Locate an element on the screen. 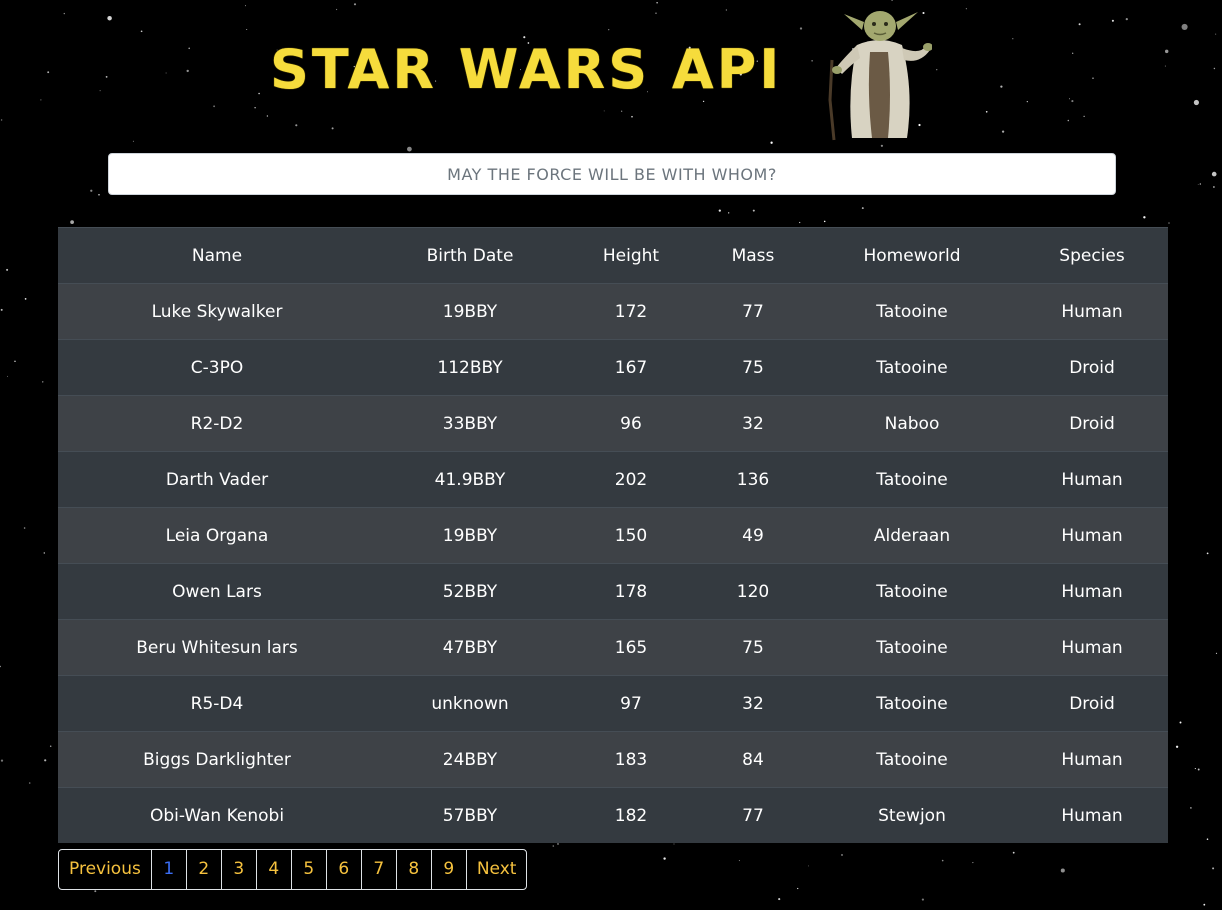 The width and height of the screenshot is (1222, 910). cell-height: 172 is located at coordinates (631, 311).